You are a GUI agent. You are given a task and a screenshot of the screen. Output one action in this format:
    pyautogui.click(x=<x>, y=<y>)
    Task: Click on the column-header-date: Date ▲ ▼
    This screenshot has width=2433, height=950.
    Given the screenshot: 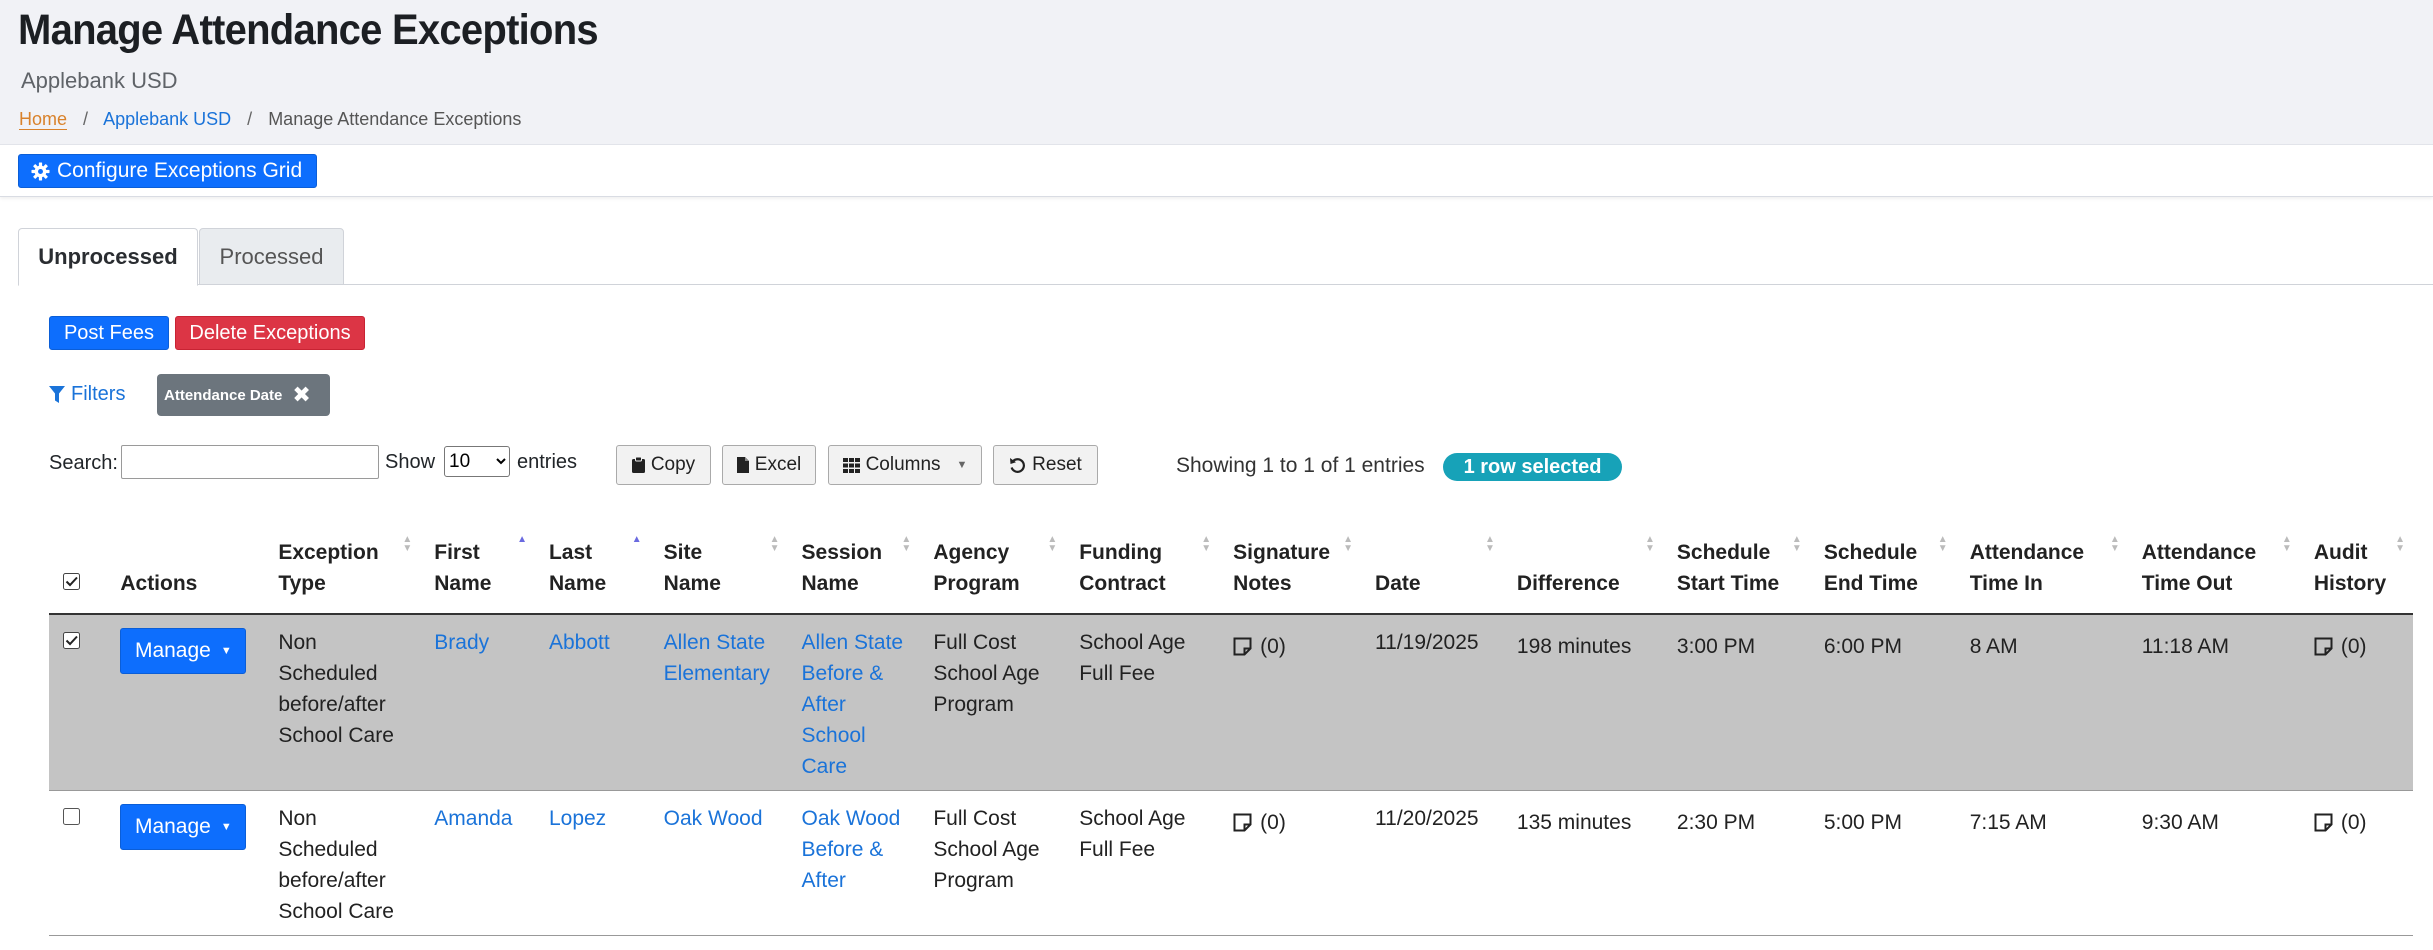 What is the action you would take?
    pyautogui.click(x=1432, y=557)
    